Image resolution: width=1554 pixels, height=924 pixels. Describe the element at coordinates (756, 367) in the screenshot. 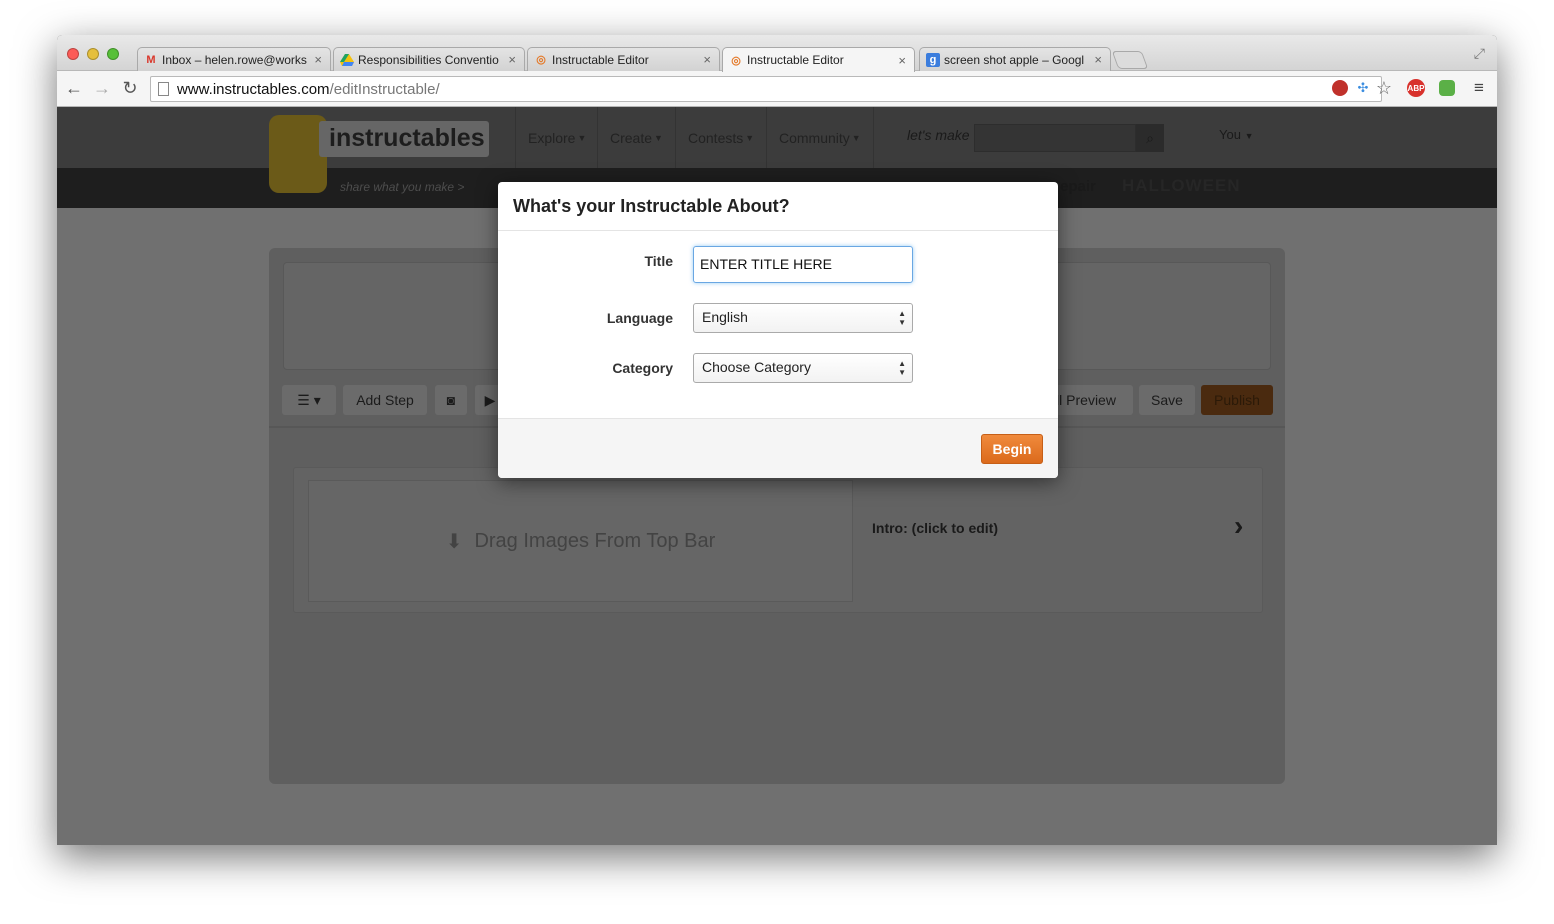

I see `category-selected-value: Choose Category` at that location.